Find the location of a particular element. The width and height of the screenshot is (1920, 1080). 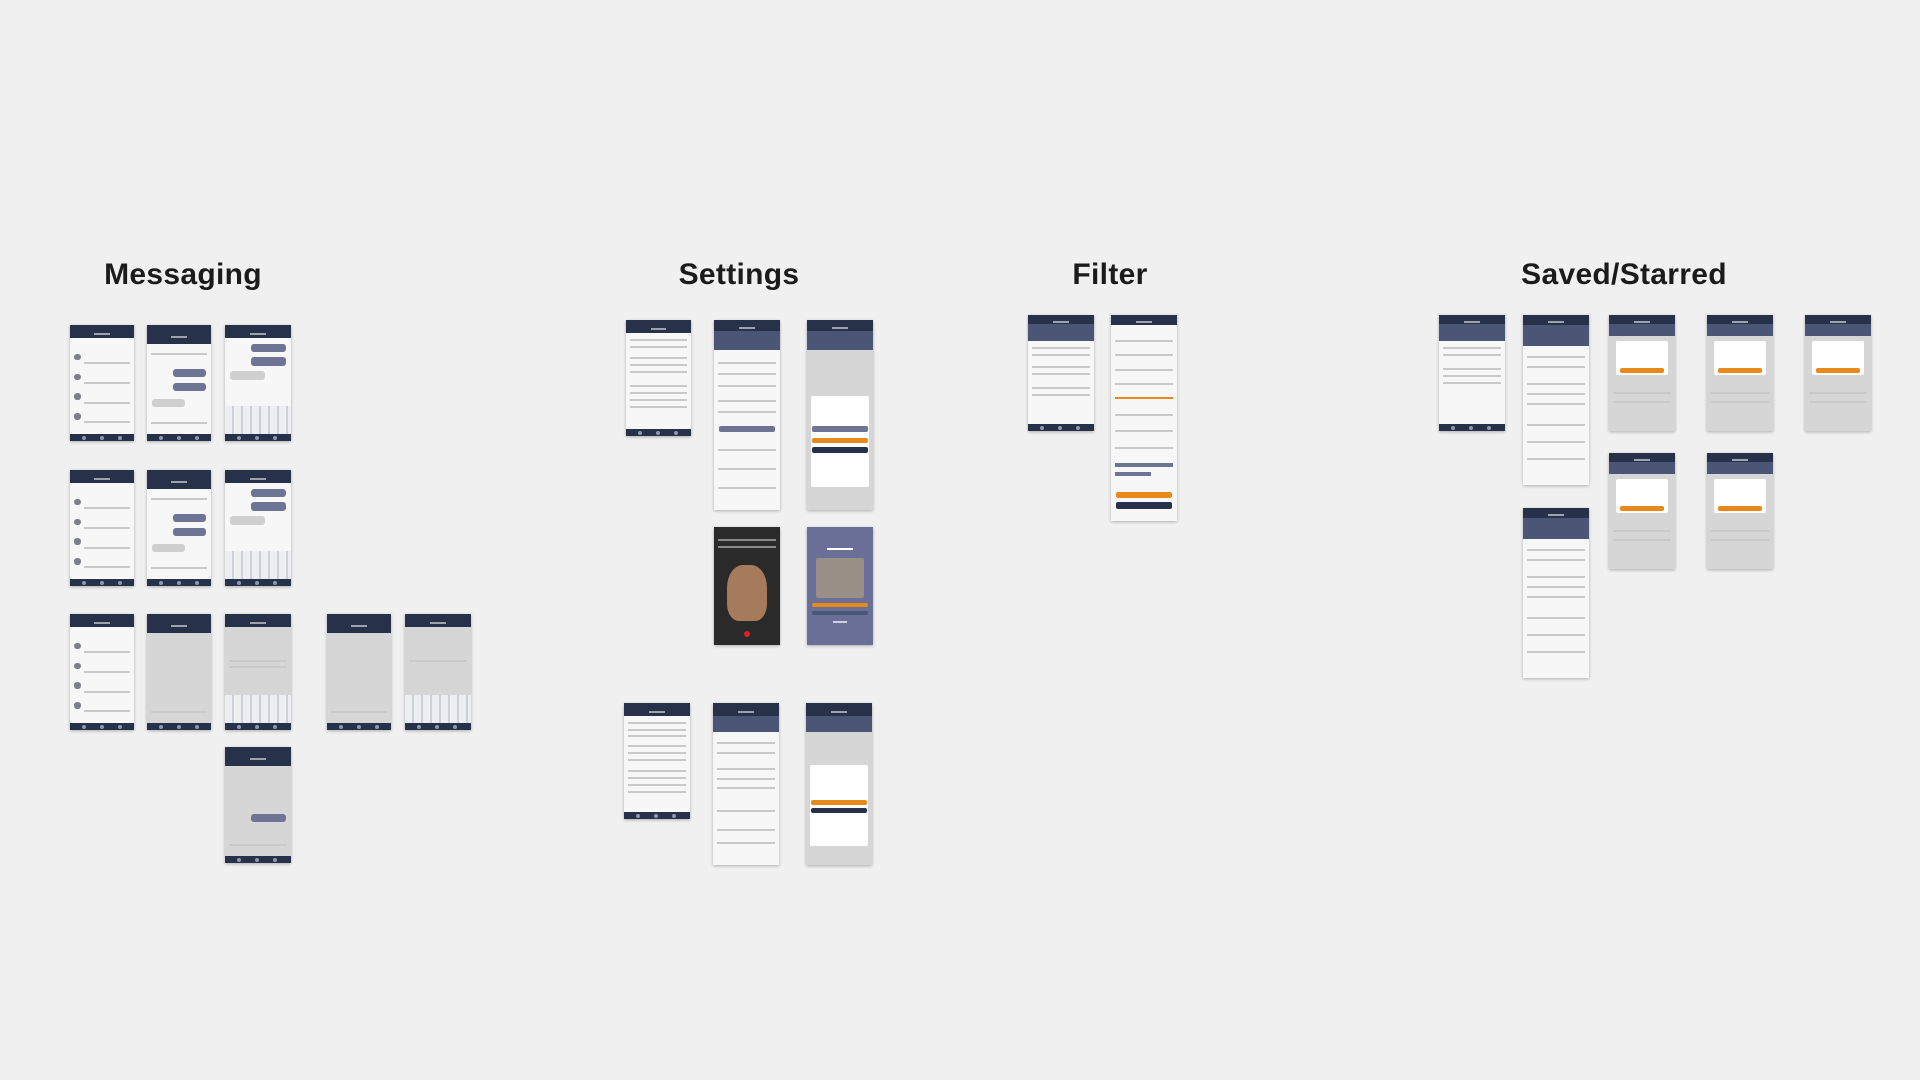

avatar is located at coordinates (77, 705).